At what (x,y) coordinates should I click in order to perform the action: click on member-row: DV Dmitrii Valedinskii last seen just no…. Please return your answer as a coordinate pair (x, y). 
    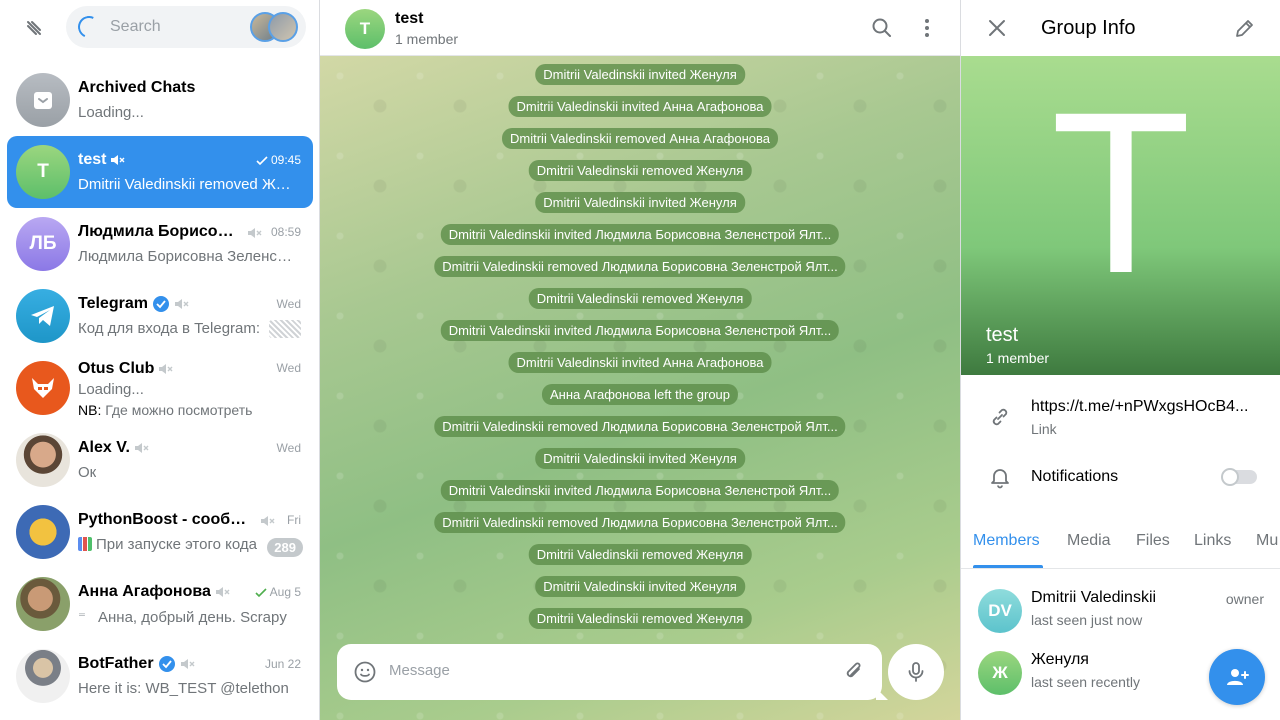
    Looking at the image, I should click on (1120, 613).